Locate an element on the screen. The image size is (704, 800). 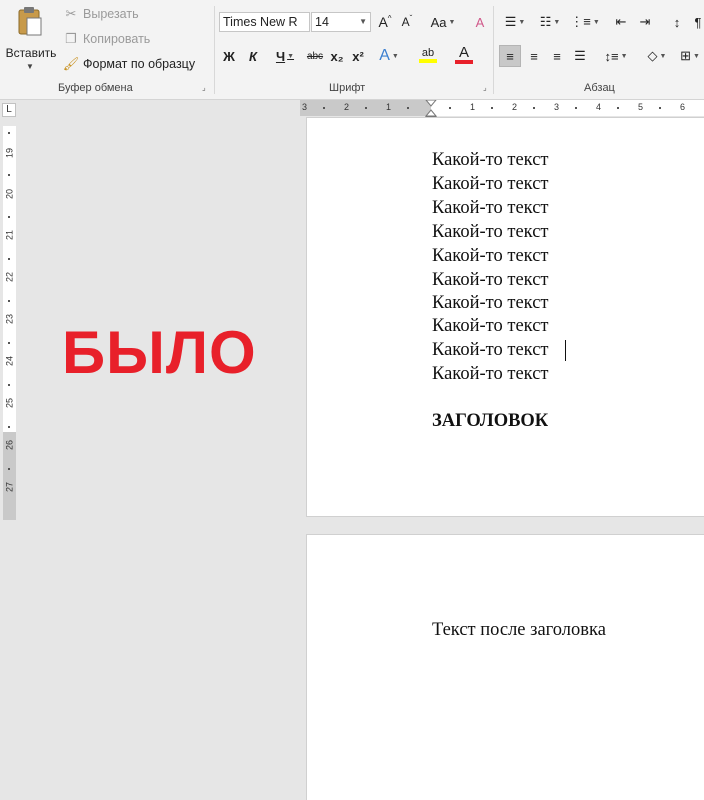
underline-button: Ч ▼ is located at coordinates (285, 56).